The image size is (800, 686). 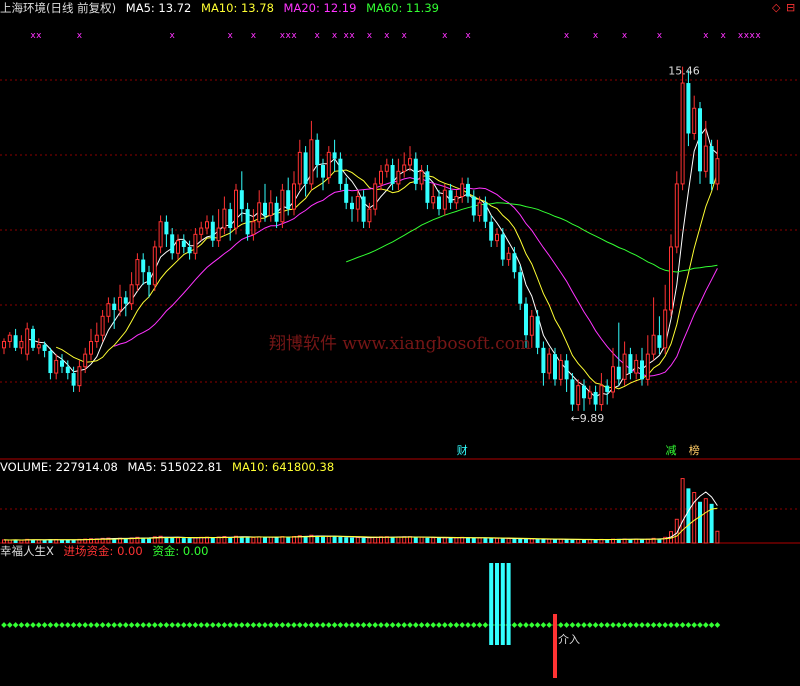 I want to click on event-label: 财, so click(x=462, y=450).